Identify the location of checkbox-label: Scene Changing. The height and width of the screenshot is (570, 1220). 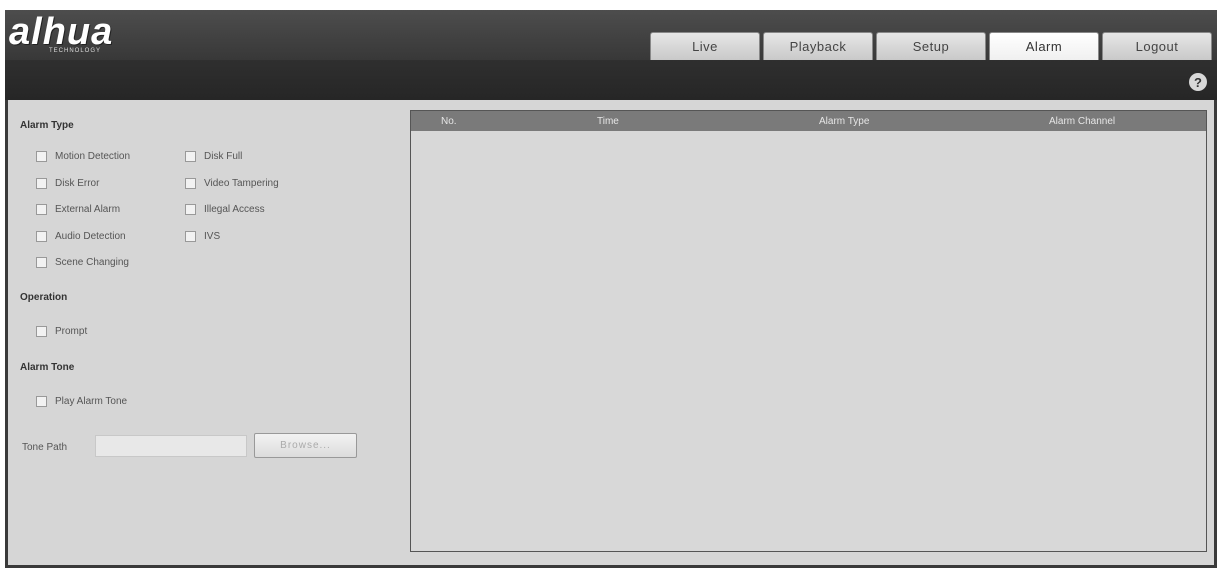
(92, 262).